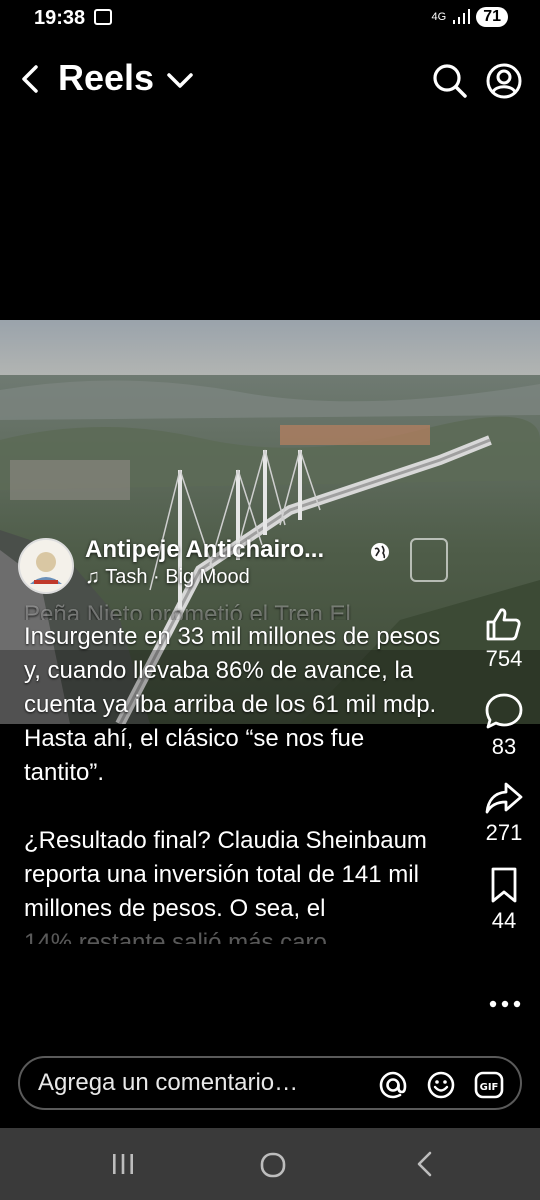 This screenshot has width=540, height=1200. I want to click on back-arrow-icon, so click(31, 79).